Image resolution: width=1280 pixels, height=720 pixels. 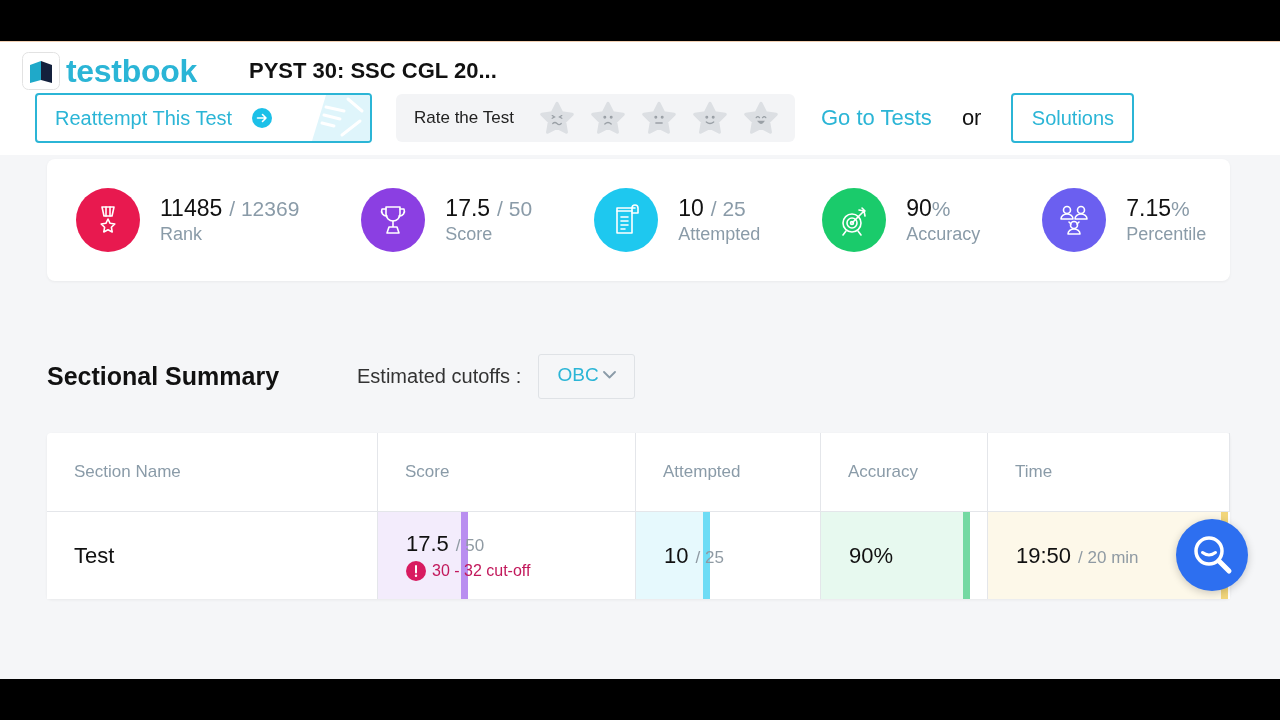 What do you see at coordinates (728, 209) in the screenshot?
I see `stat-total: / 25` at bounding box center [728, 209].